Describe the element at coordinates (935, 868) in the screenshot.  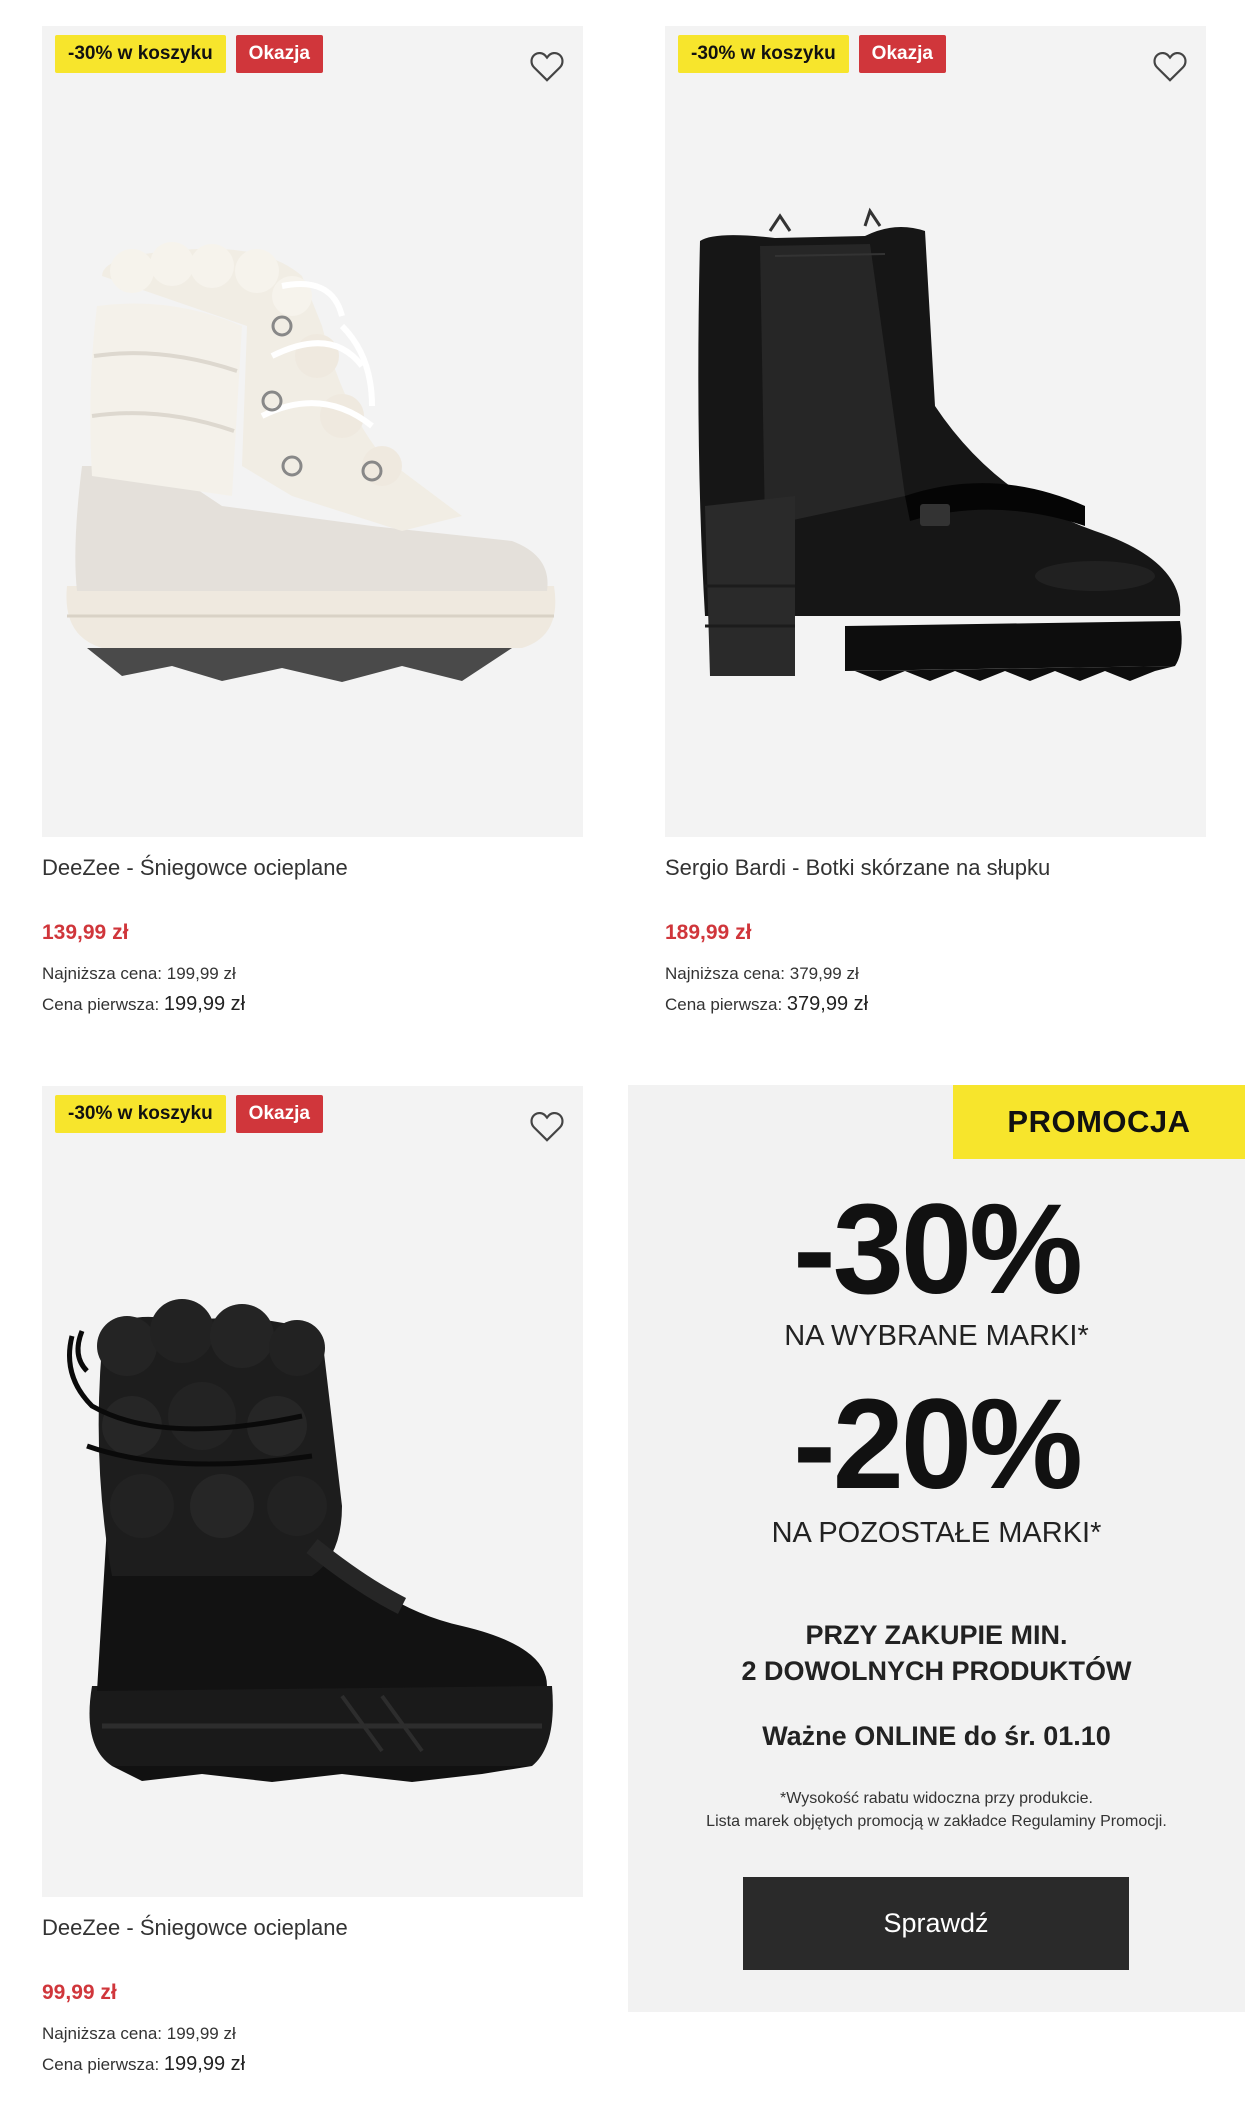
I see `product-name: Sergio Bardi - Botki skórzane na słupku` at that location.